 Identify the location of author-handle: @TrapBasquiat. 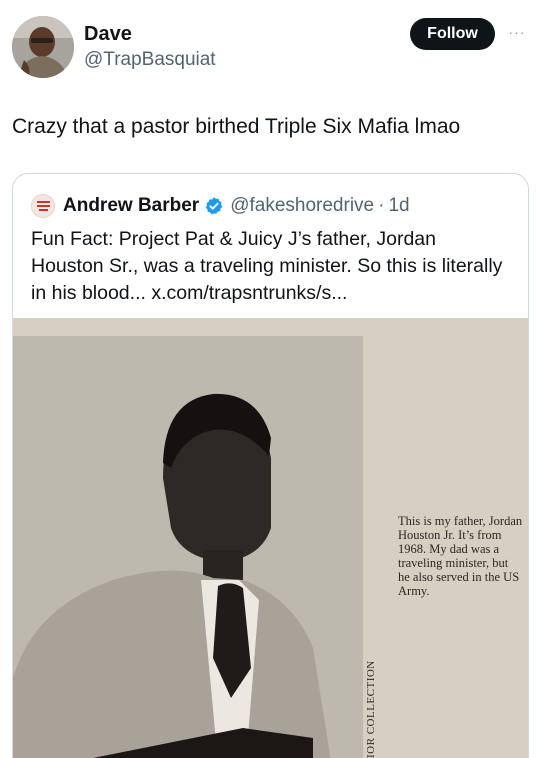
(150, 60).